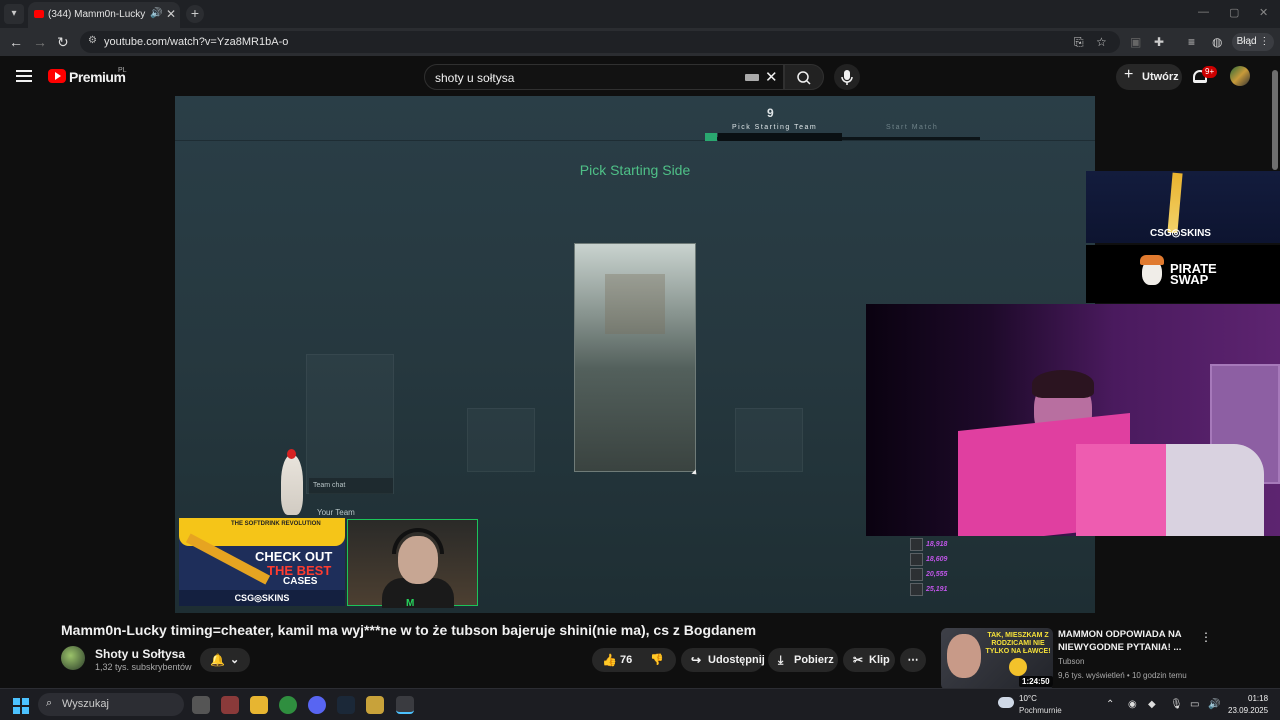 The image size is (1280, 720). Describe the element at coordinates (1203, 12) in the screenshot. I see `minimize-icon: —` at that location.